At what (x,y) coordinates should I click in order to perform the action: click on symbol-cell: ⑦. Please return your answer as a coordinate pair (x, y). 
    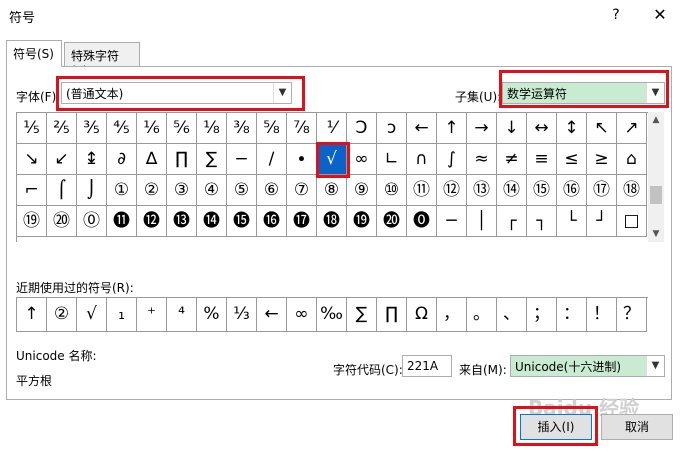
    Looking at the image, I should click on (302, 190).